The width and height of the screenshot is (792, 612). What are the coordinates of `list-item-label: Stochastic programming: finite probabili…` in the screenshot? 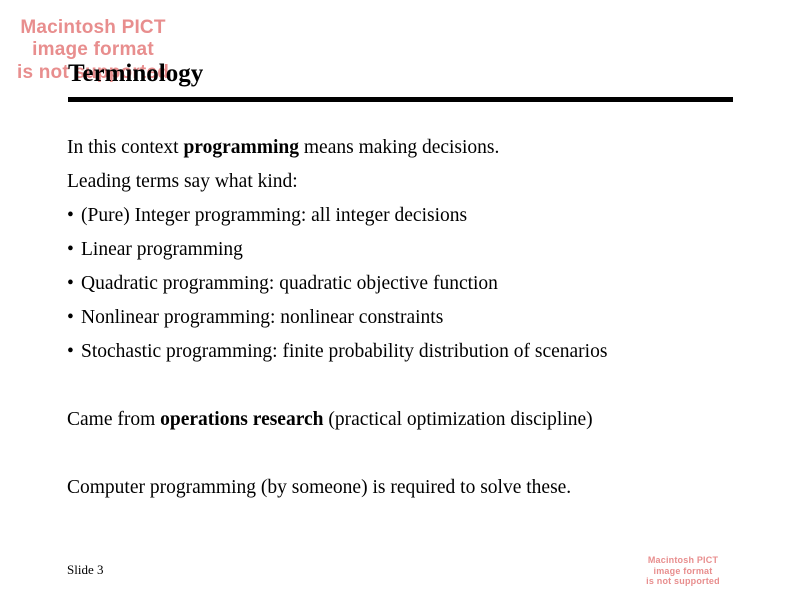 It's located at (344, 351).